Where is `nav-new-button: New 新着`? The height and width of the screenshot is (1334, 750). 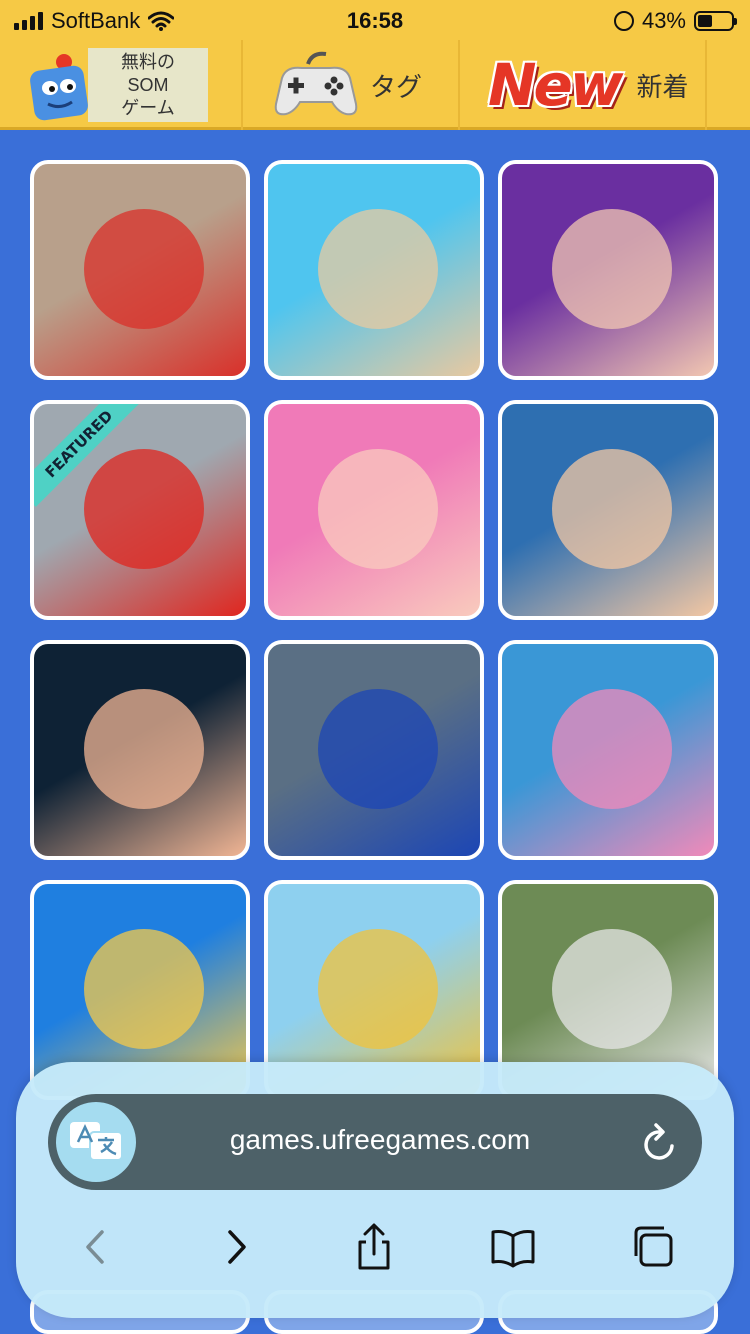 nav-new-button: New 新着 is located at coordinates (588, 85).